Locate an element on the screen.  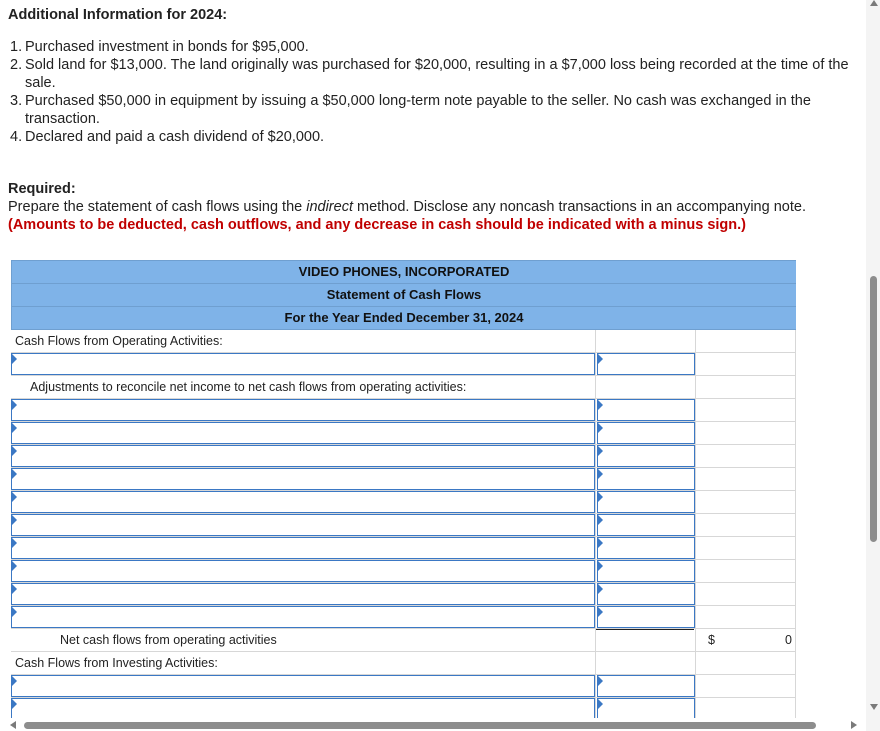
vertical-scrollbar is located at coordinates (873, 365).